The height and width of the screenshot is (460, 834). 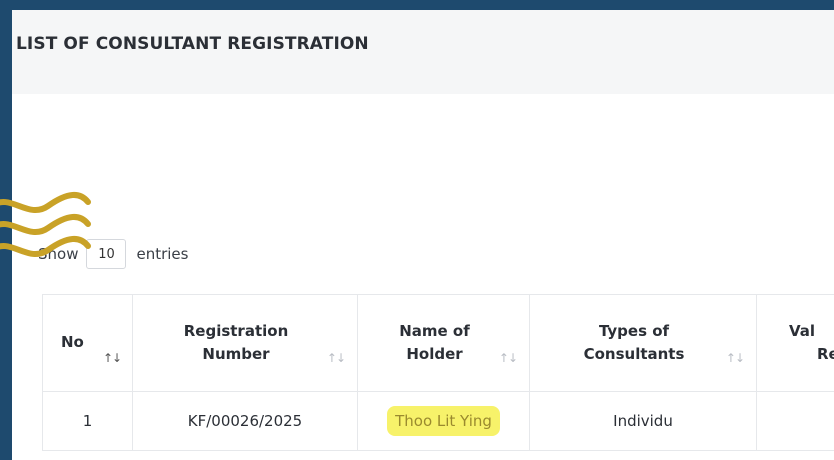 What do you see at coordinates (88, 343) in the screenshot?
I see `column-header-no: No ↑↓` at bounding box center [88, 343].